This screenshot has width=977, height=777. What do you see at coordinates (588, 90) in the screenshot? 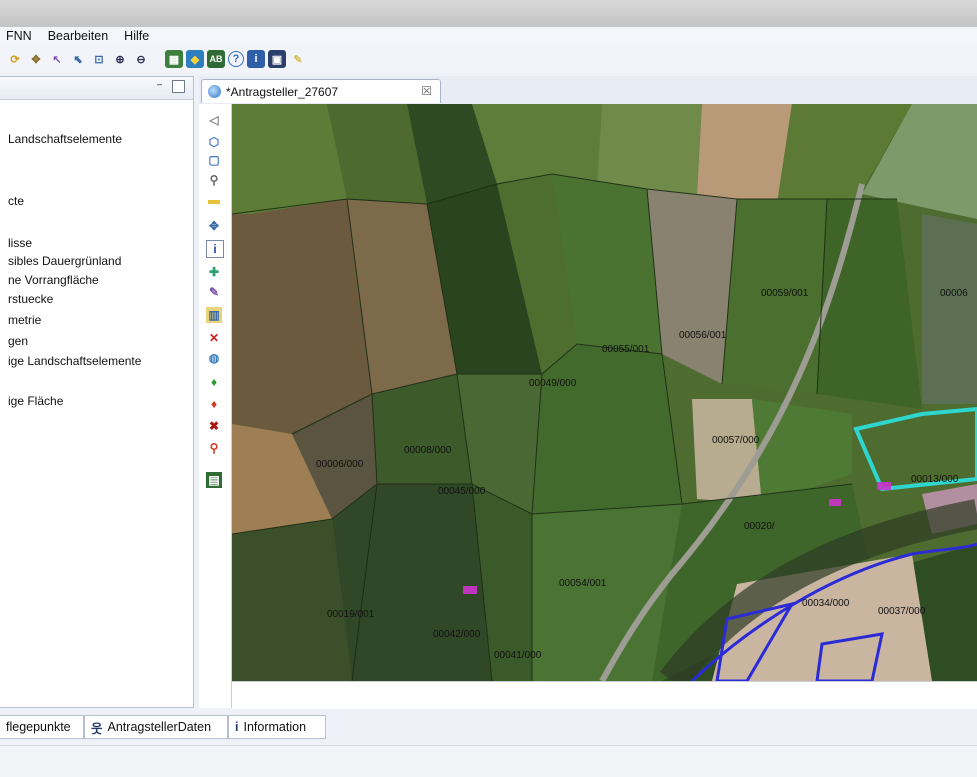
I see `editor-tab-bar: *Antragsteller_27607 ☒` at bounding box center [588, 90].